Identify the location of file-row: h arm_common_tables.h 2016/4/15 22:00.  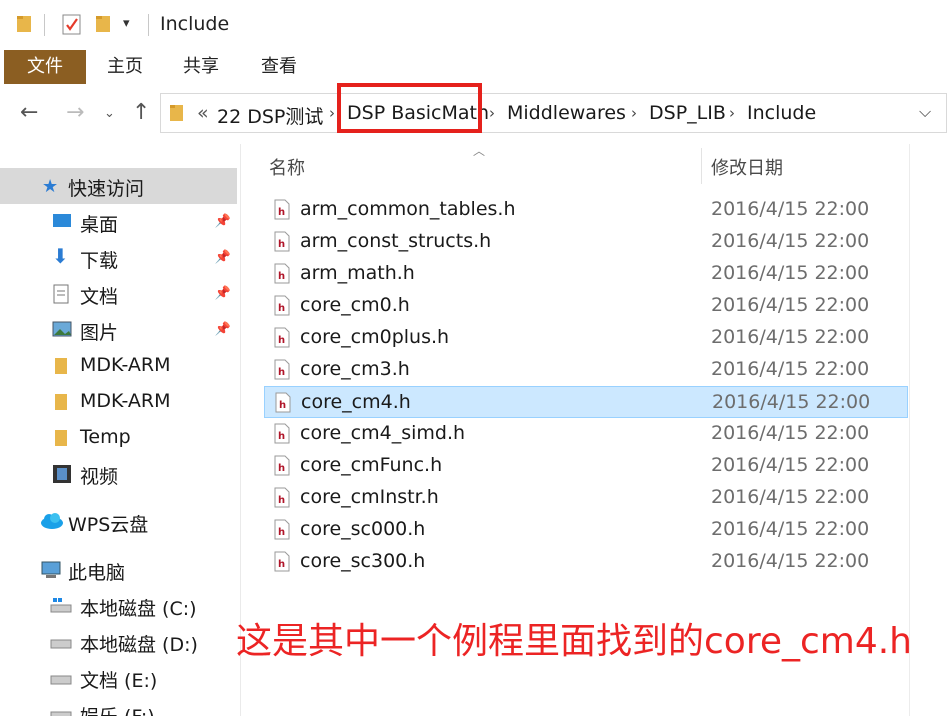
(586, 210).